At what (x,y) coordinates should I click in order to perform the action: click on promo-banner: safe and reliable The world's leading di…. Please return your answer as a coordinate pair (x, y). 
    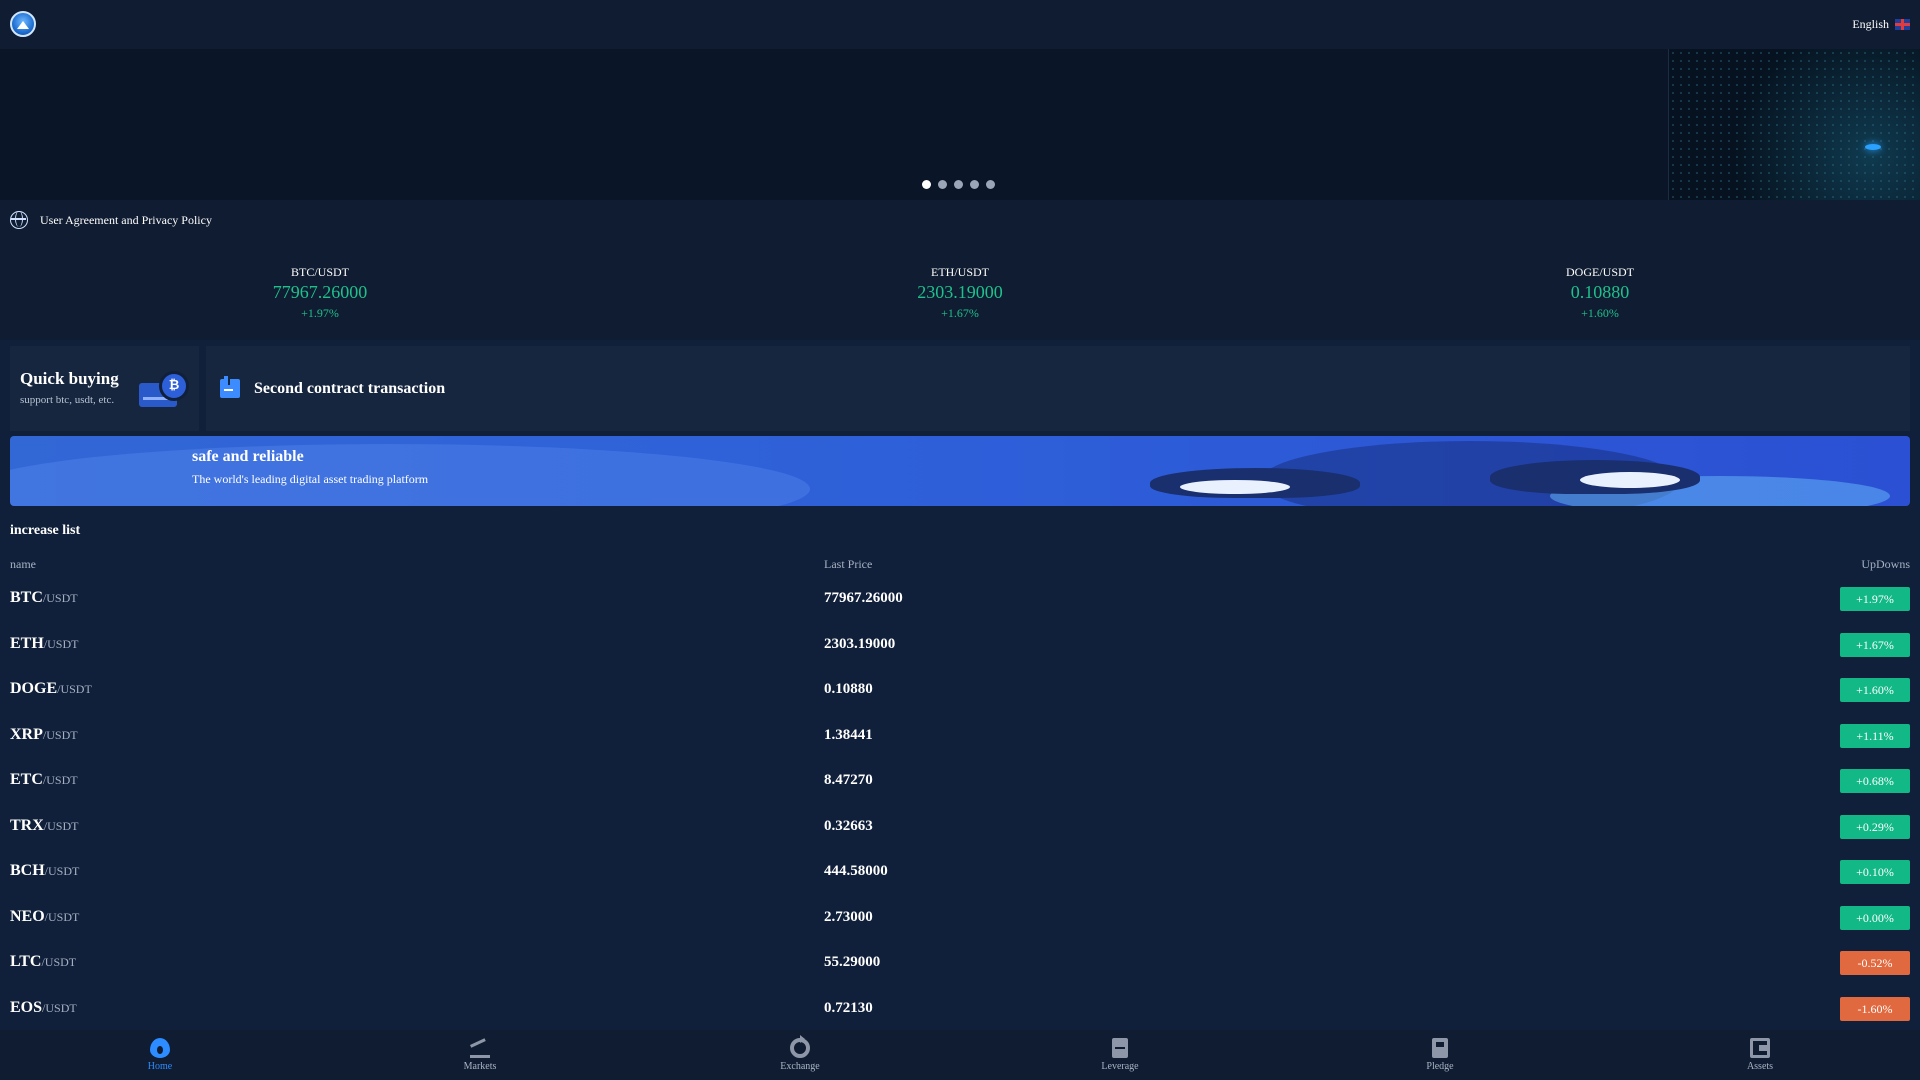
    Looking at the image, I should click on (960, 471).